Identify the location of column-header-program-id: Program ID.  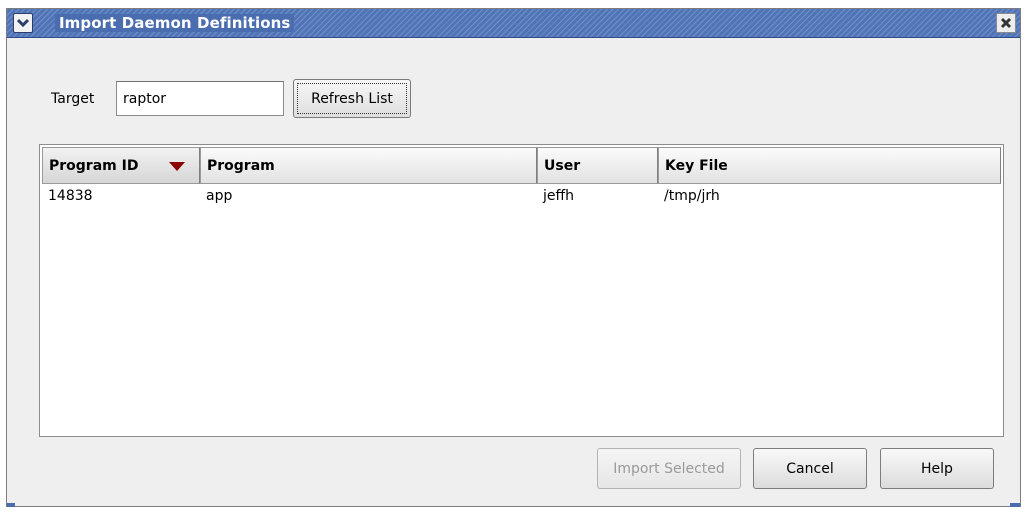
(121, 165).